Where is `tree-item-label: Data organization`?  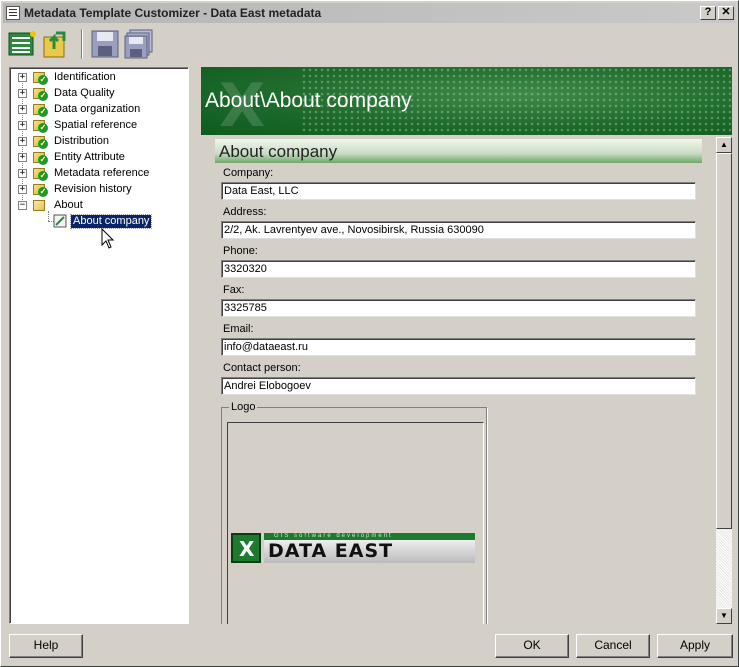 tree-item-label: Data organization is located at coordinates (97, 109).